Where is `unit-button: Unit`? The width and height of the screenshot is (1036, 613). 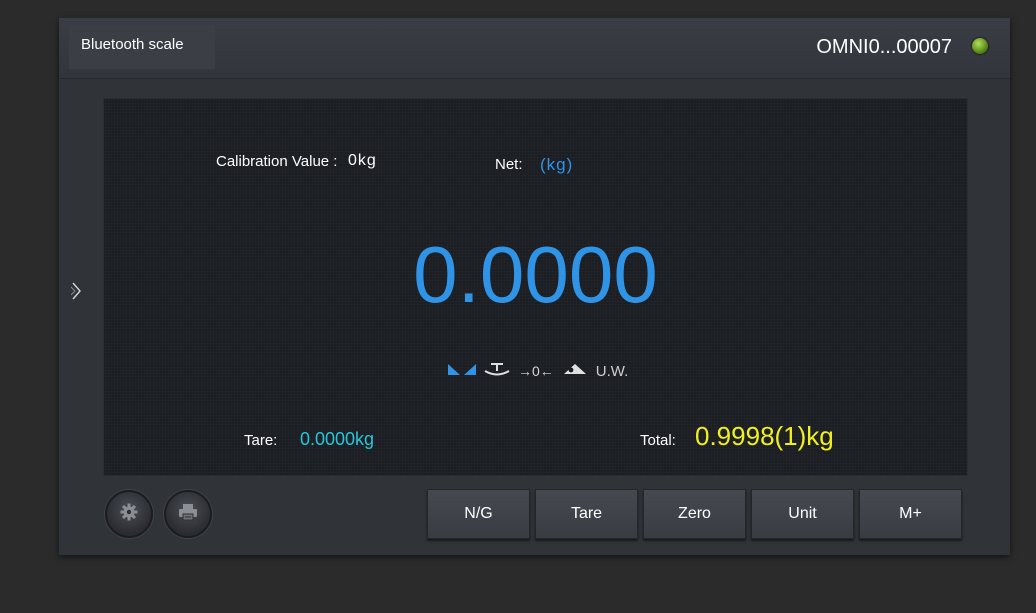
unit-button: Unit is located at coordinates (802, 514).